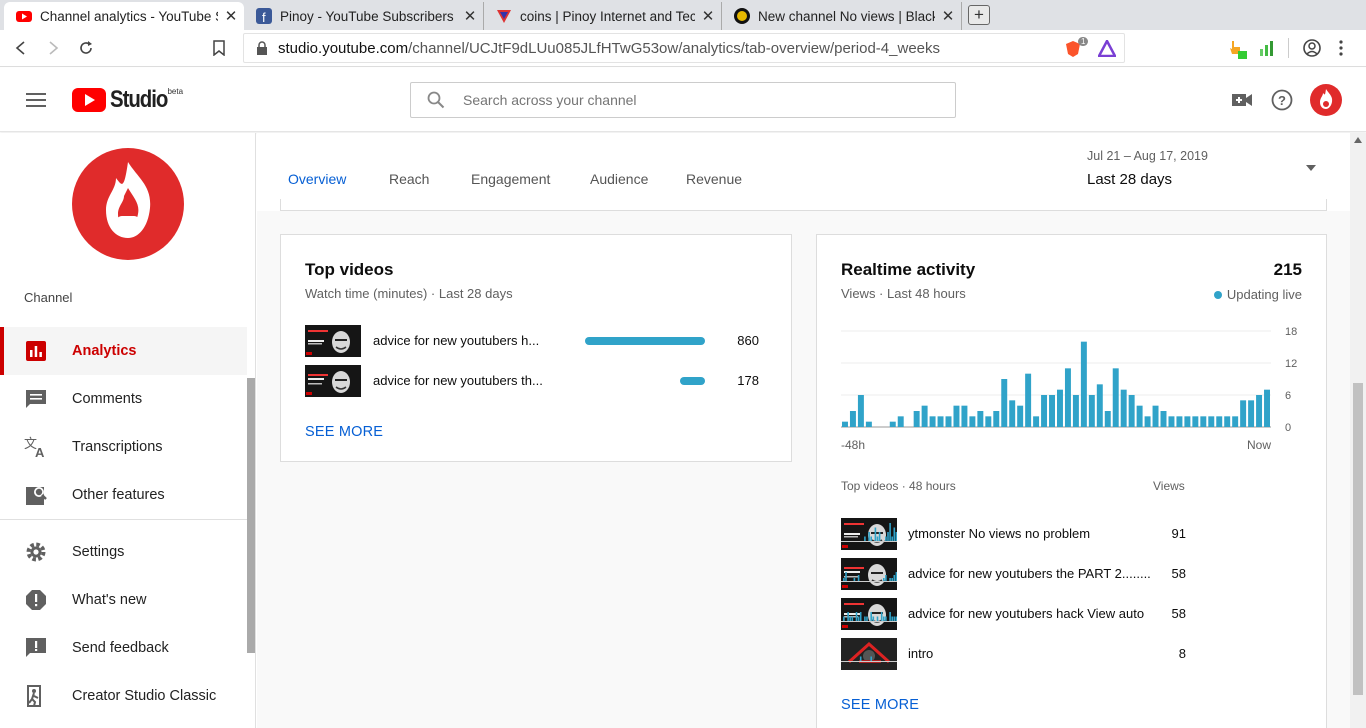  I want to click on bookmark-icon, so click(219, 48).